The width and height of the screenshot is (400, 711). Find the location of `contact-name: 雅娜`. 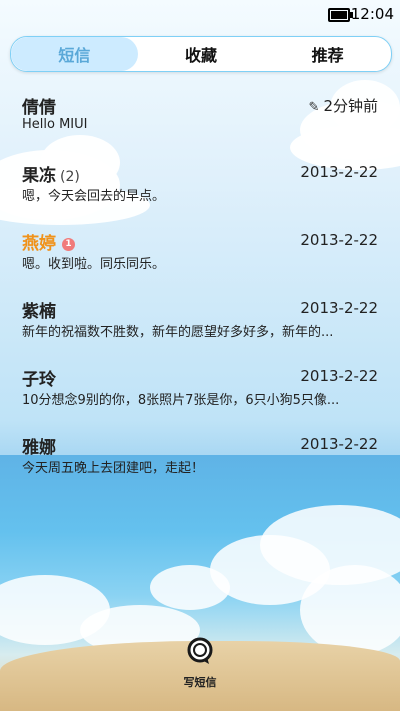

contact-name: 雅娜 is located at coordinates (39, 448).